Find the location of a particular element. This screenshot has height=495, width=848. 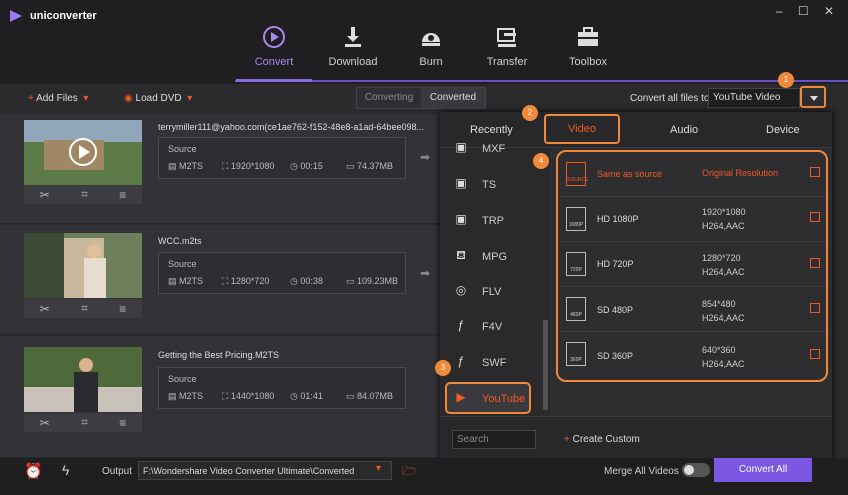

merge-toggle is located at coordinates (696, 470).